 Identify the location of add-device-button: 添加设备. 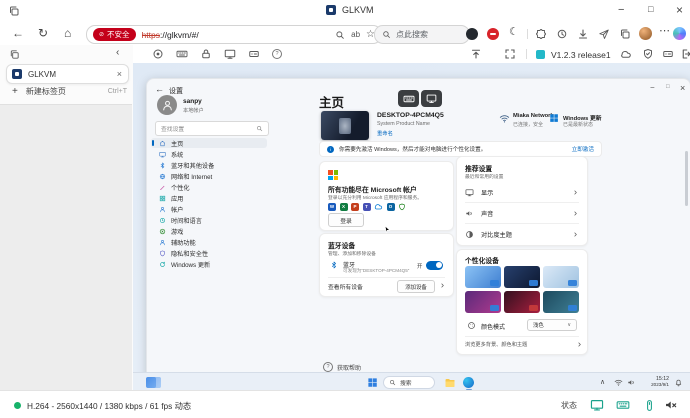
(416, 286).